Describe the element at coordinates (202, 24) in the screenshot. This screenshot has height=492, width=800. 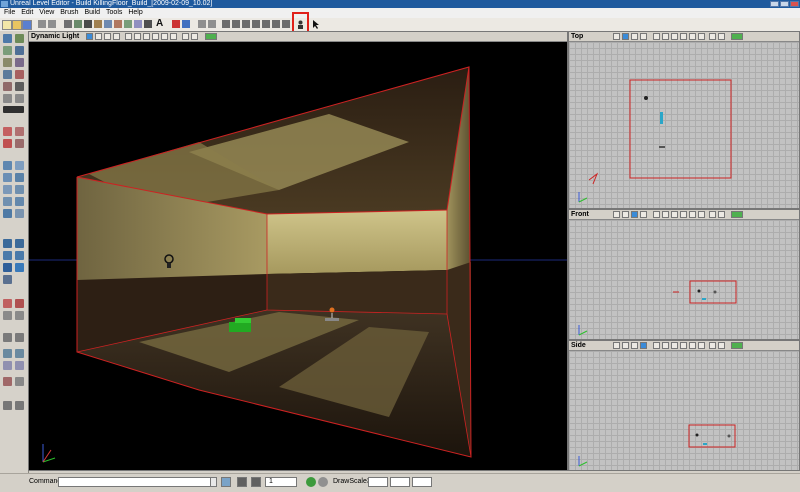
I see `play-map-icon` at that location.